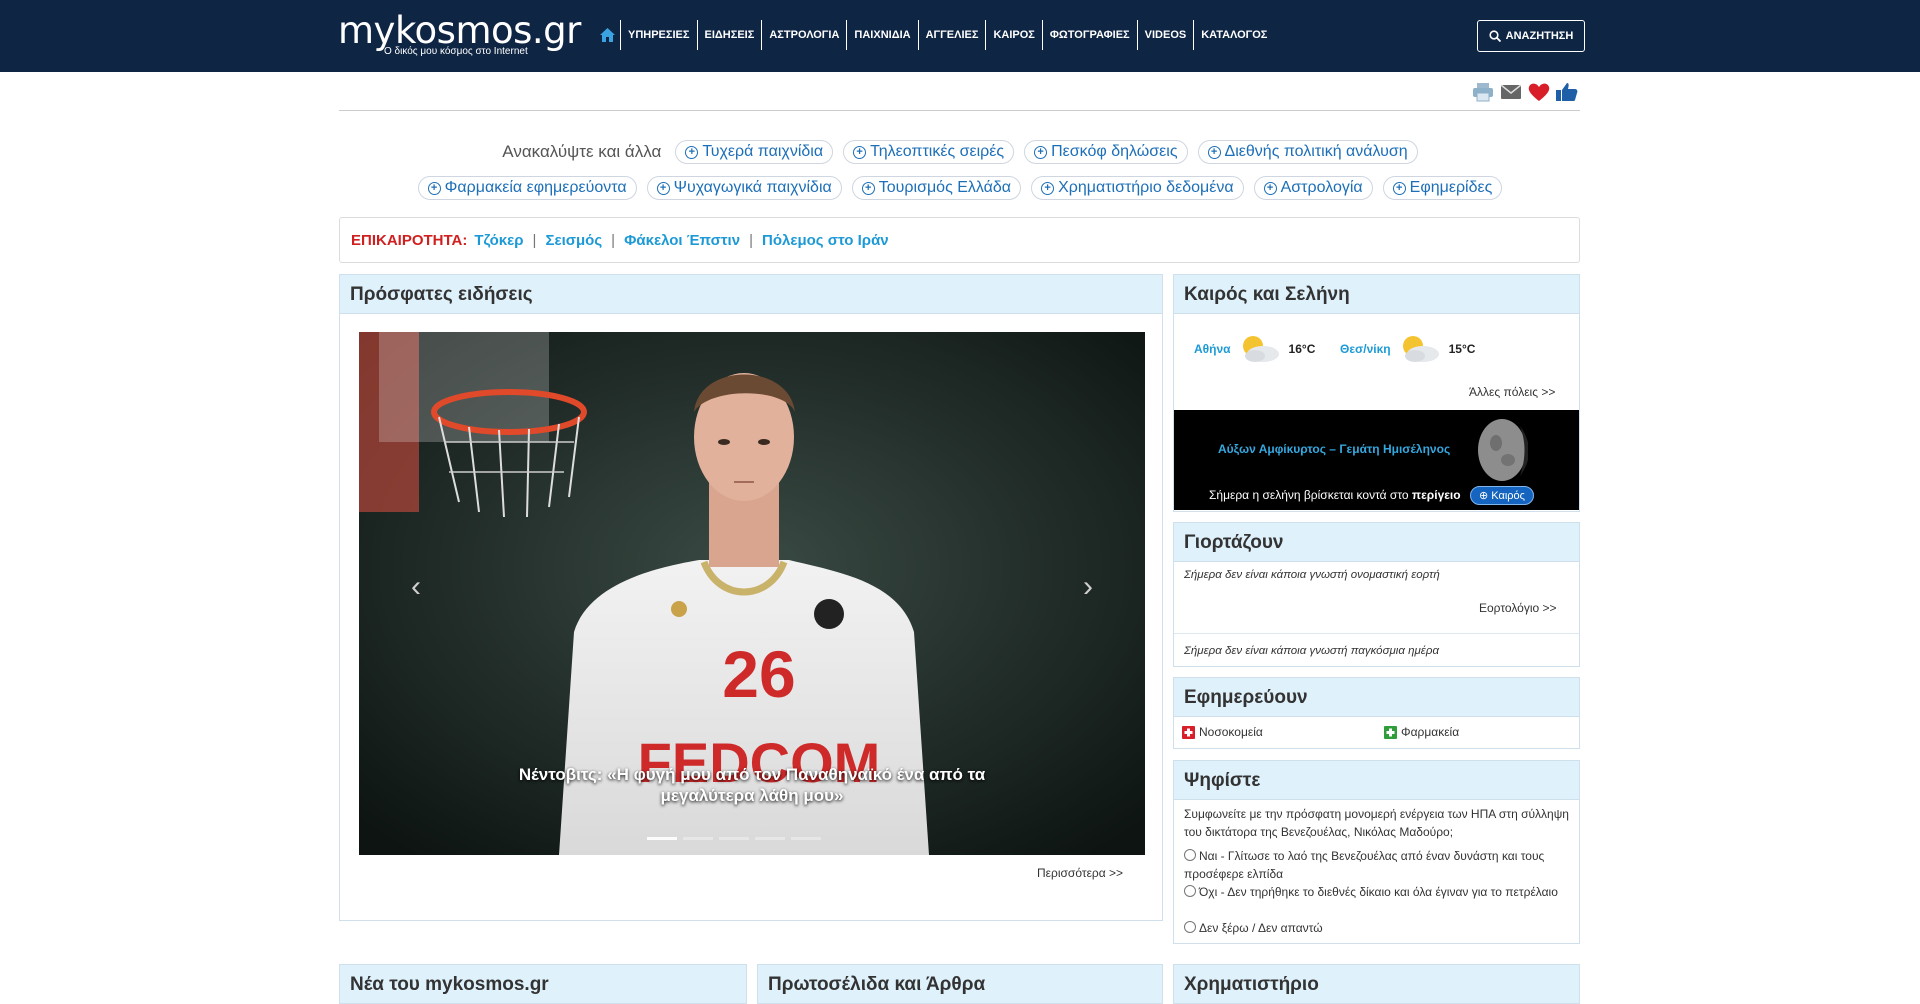 This screenshot has height=1004, width=1920. I want to click on print-icon, so click(1483, 92).